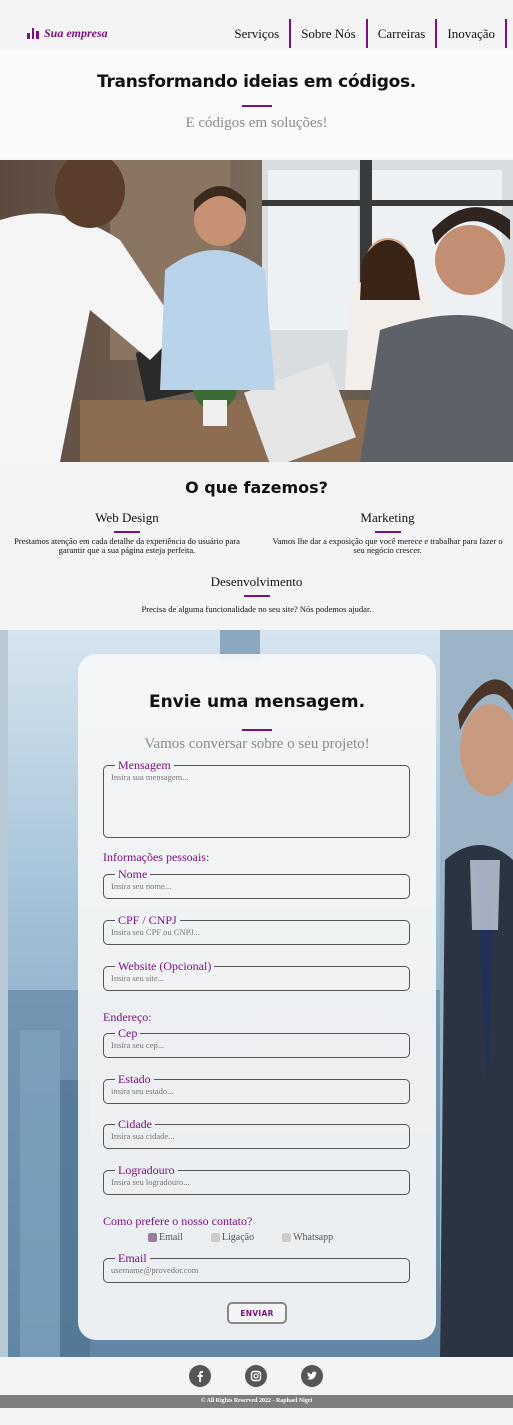 This screenshot has width=513, height=1425. What do you see at coordinates (178, 1221) in the screenshot?
I see `contact-preference-label: Como prefere o nosso contato?` at bounding box center [178, 1221].